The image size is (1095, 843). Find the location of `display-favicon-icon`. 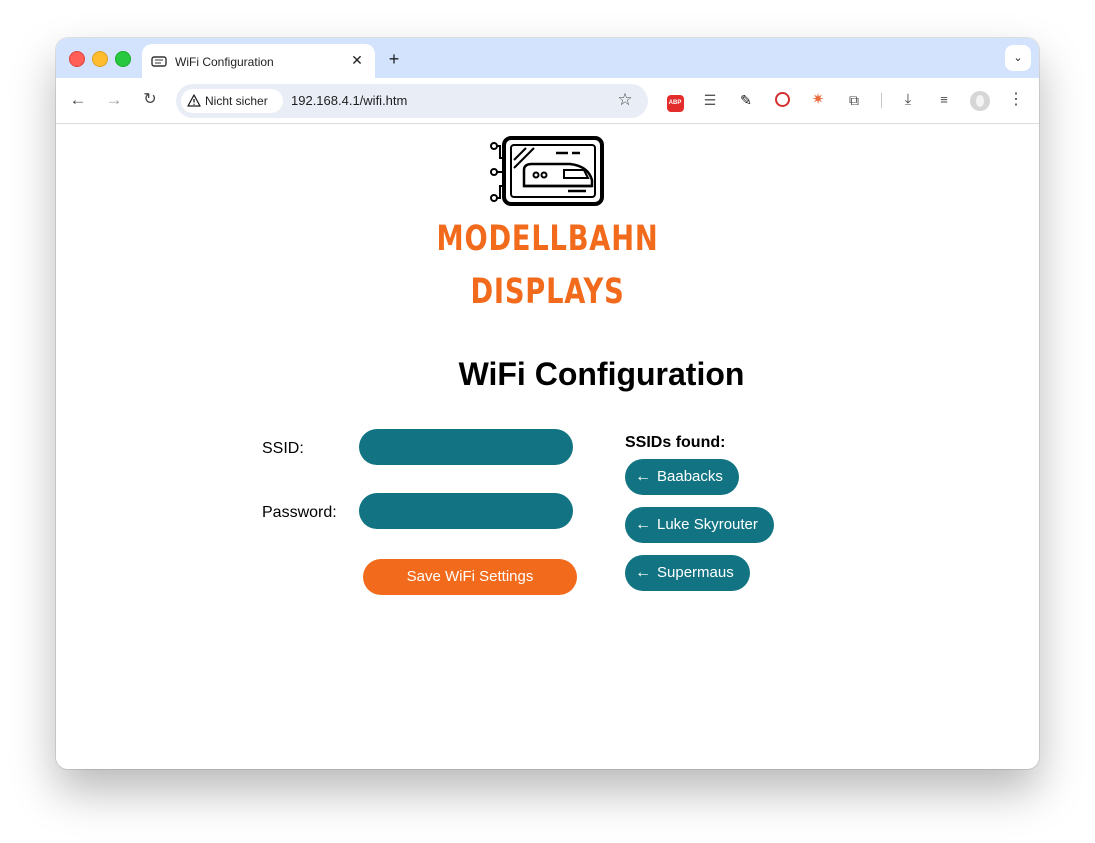

display-favicon-icon is located at coordinates (159, 61).